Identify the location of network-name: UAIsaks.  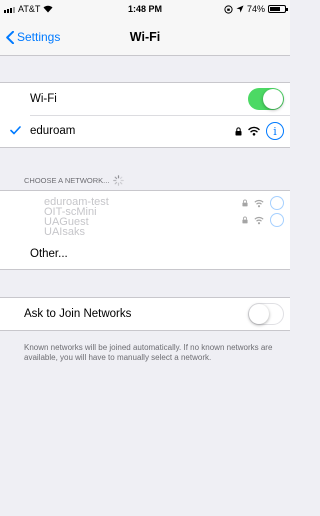
(64, 232).